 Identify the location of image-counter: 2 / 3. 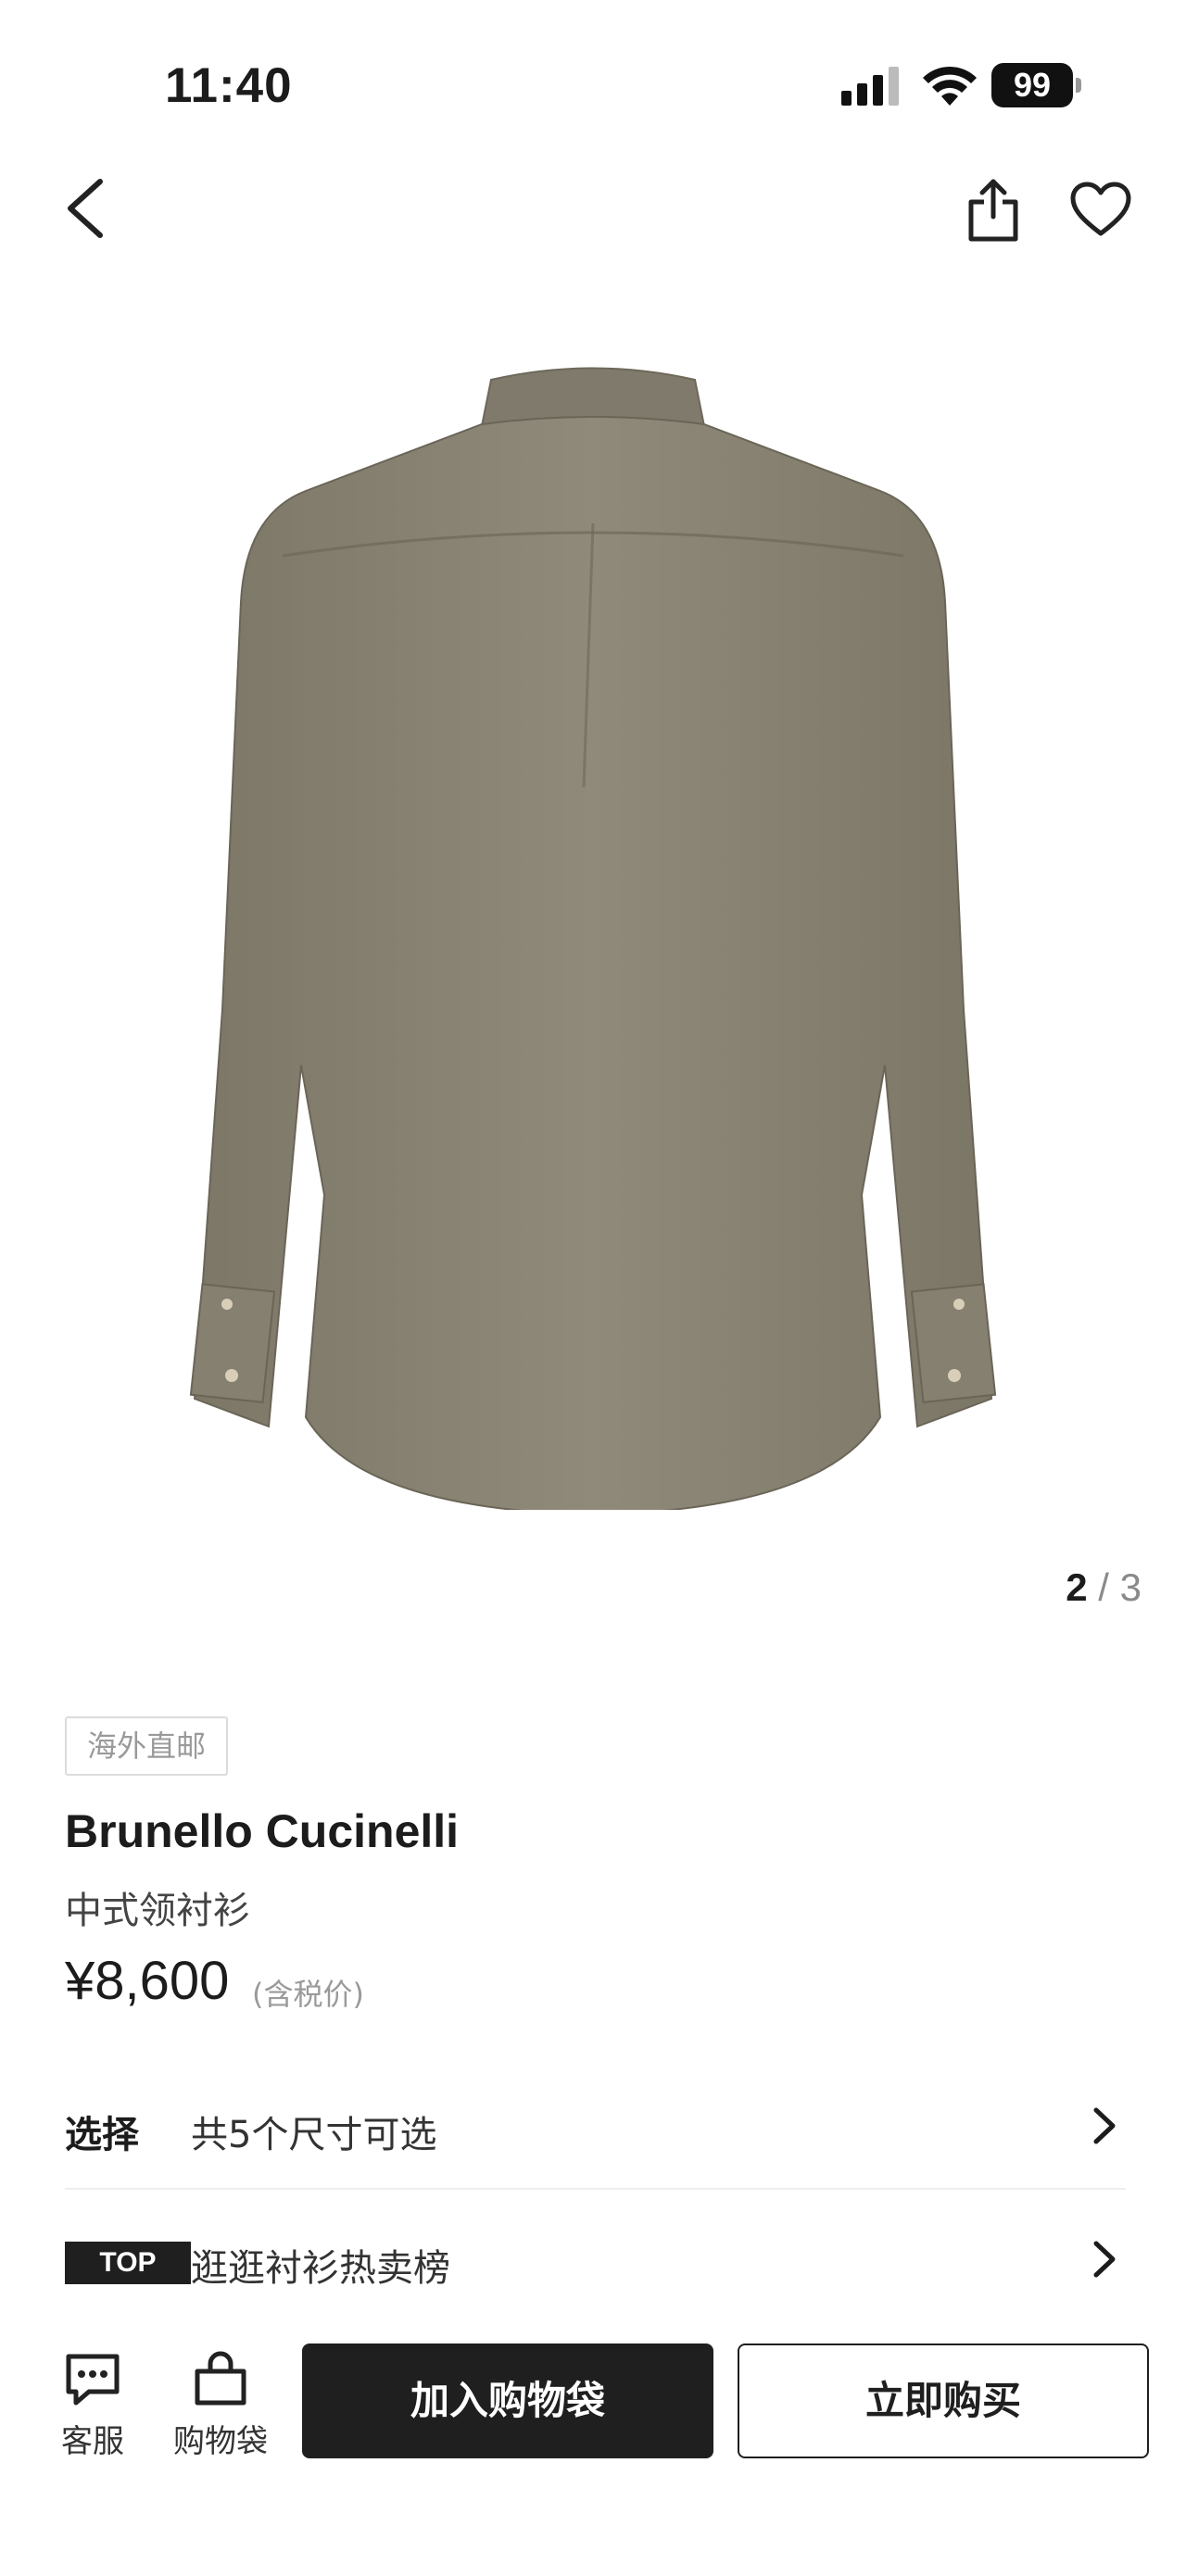
(1104, 1587).